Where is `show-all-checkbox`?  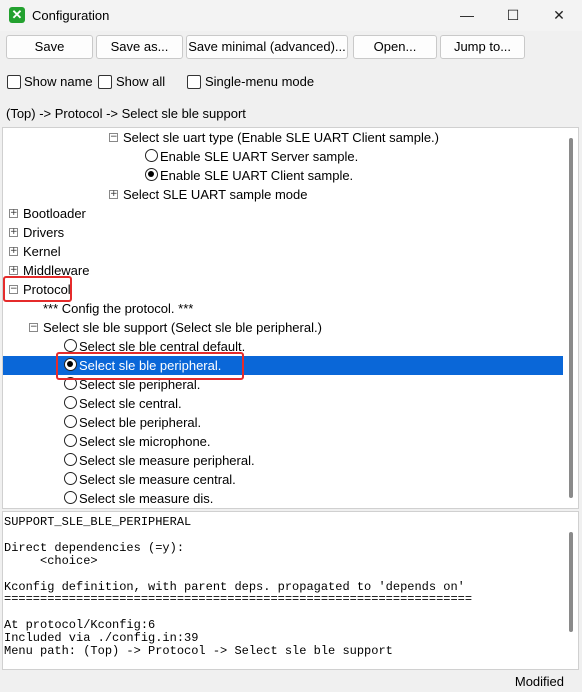 show-all-checkbox is located at coordinates (105, 82).